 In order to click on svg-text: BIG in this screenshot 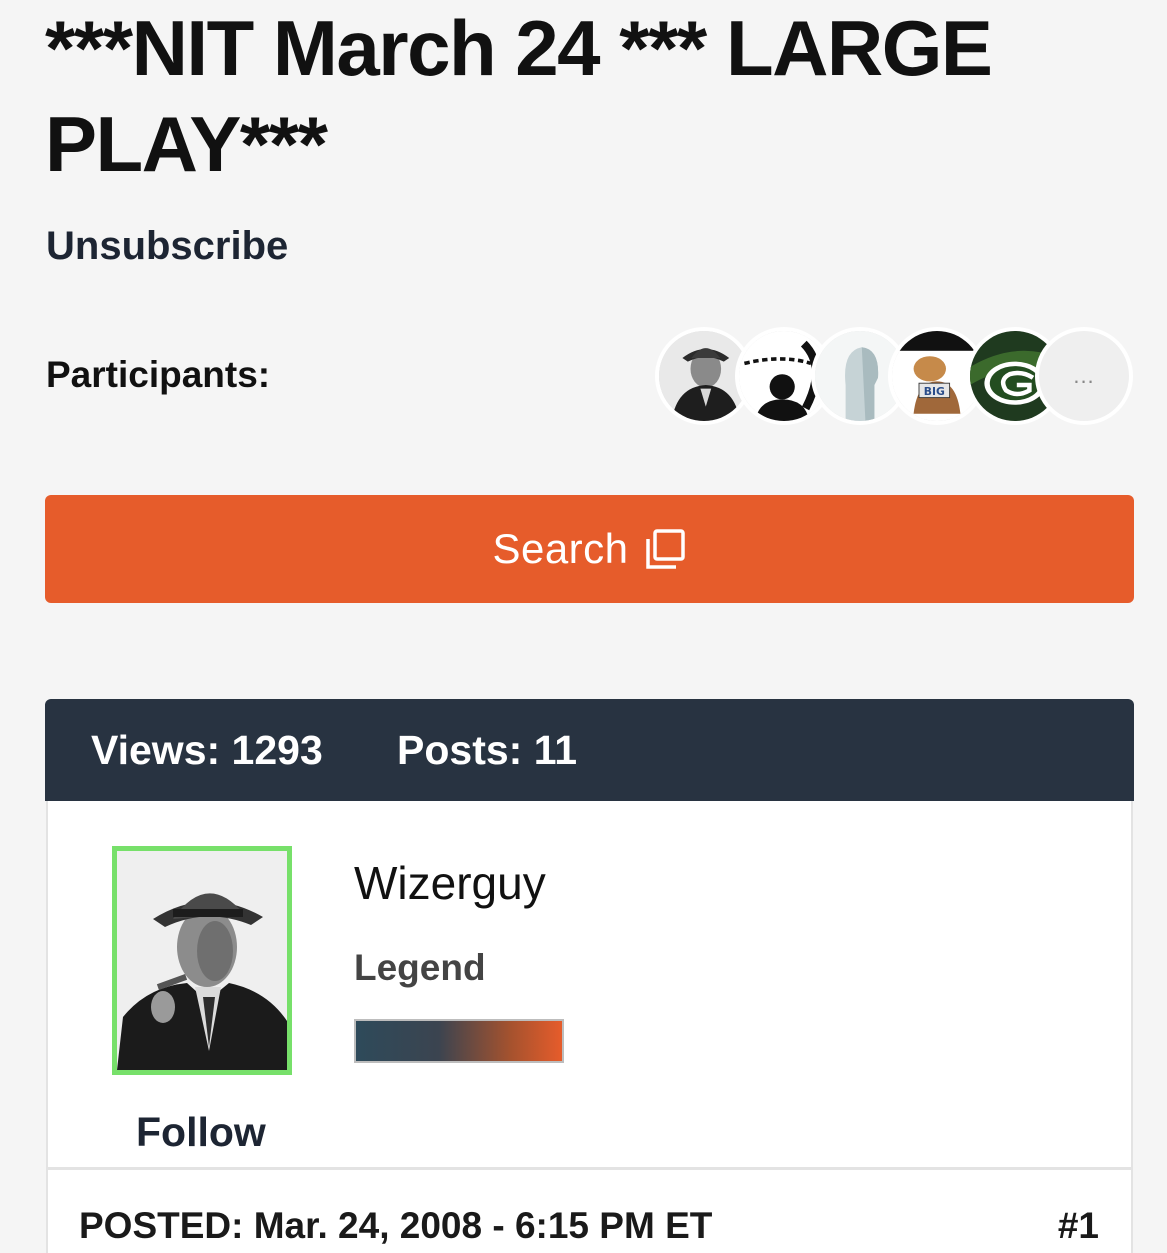, I will do `click(934, 391)`.